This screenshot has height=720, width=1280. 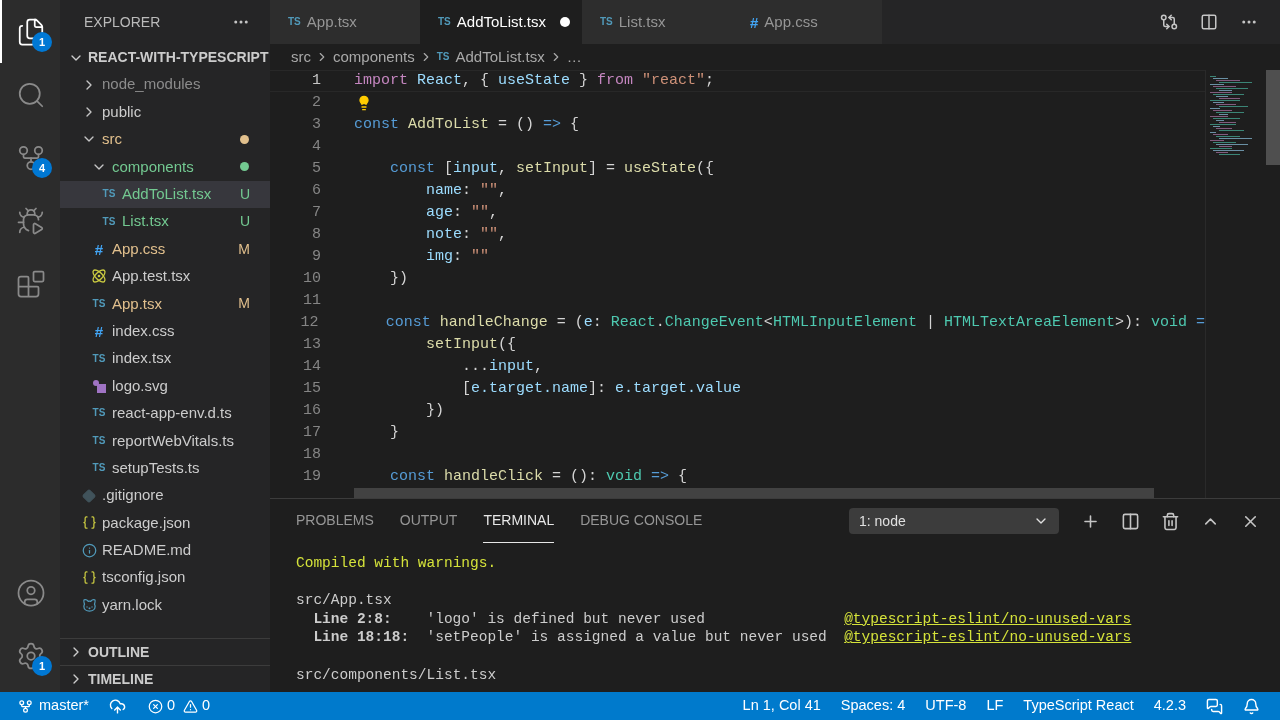 What do you see at coordinates (311, 410) in the screenshot?
I see `line-number: 16` at bounding box center [311, 410].